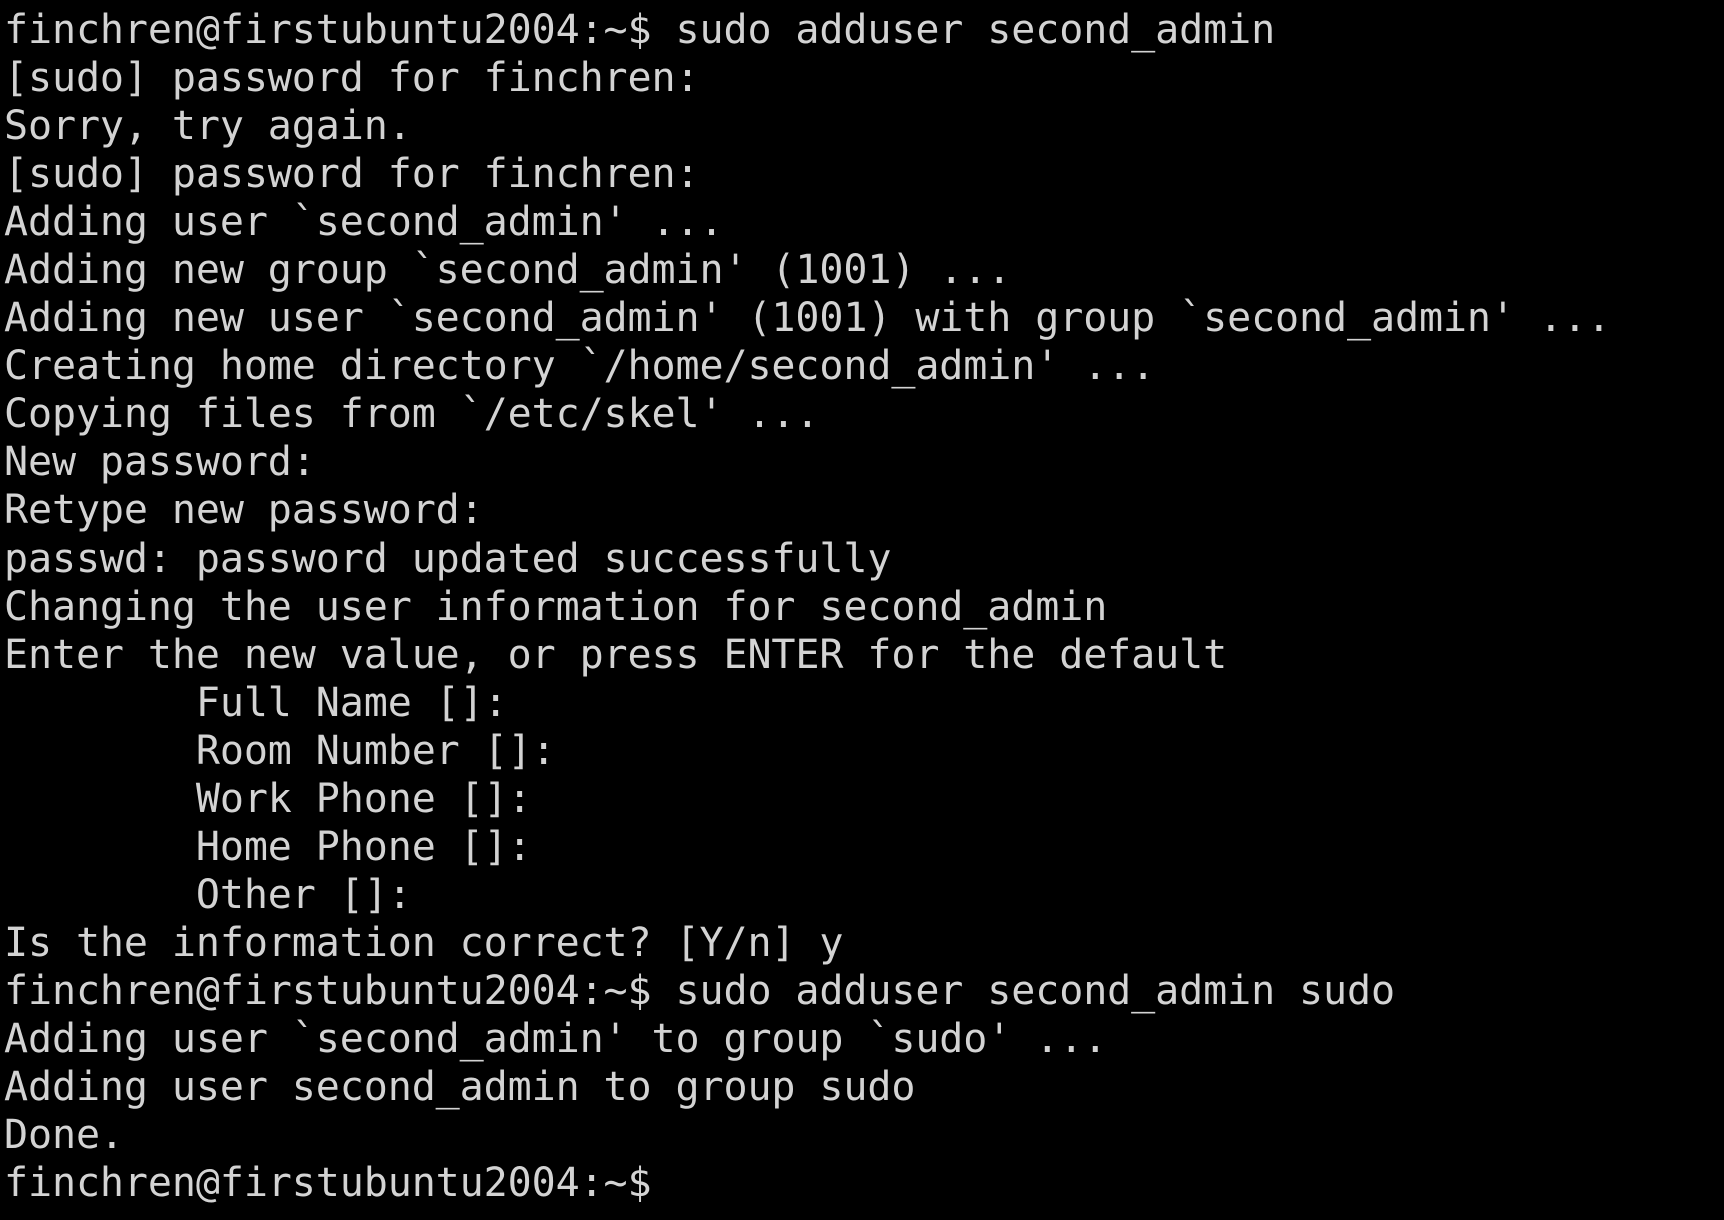  What do you see at coordinates (328, 1183) in the screenshot?
I see `shell-prompt: finchren@firstubuntu2004:~$` at bounding box center [328, 1183].